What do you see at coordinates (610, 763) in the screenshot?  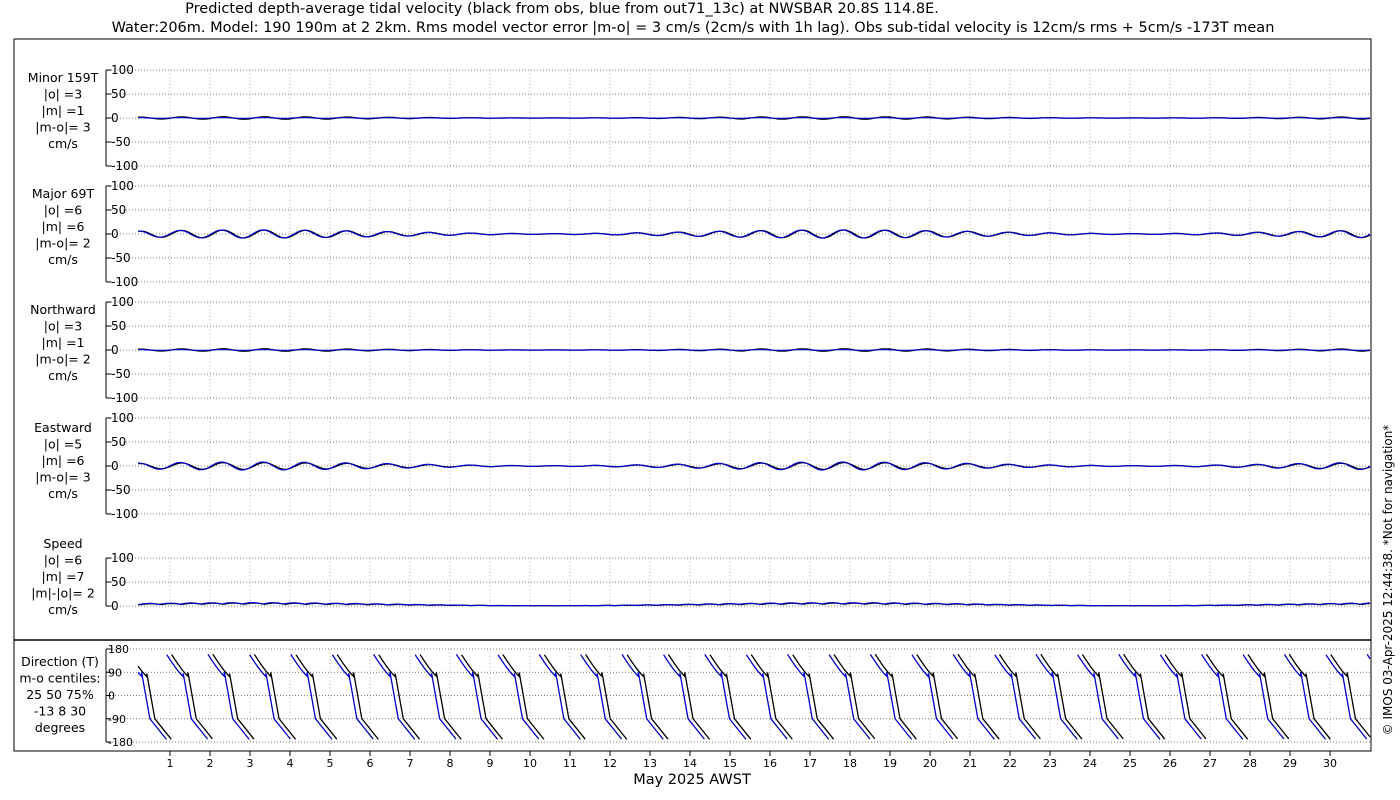 I see `x-tick-label: 12` at bounding box center [610, 763].